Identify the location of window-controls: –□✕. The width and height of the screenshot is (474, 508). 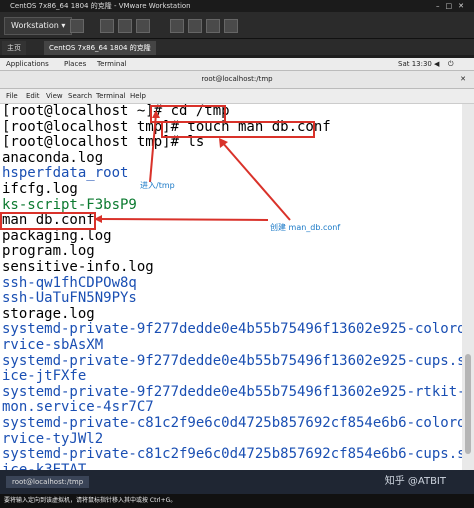
(453, 6).